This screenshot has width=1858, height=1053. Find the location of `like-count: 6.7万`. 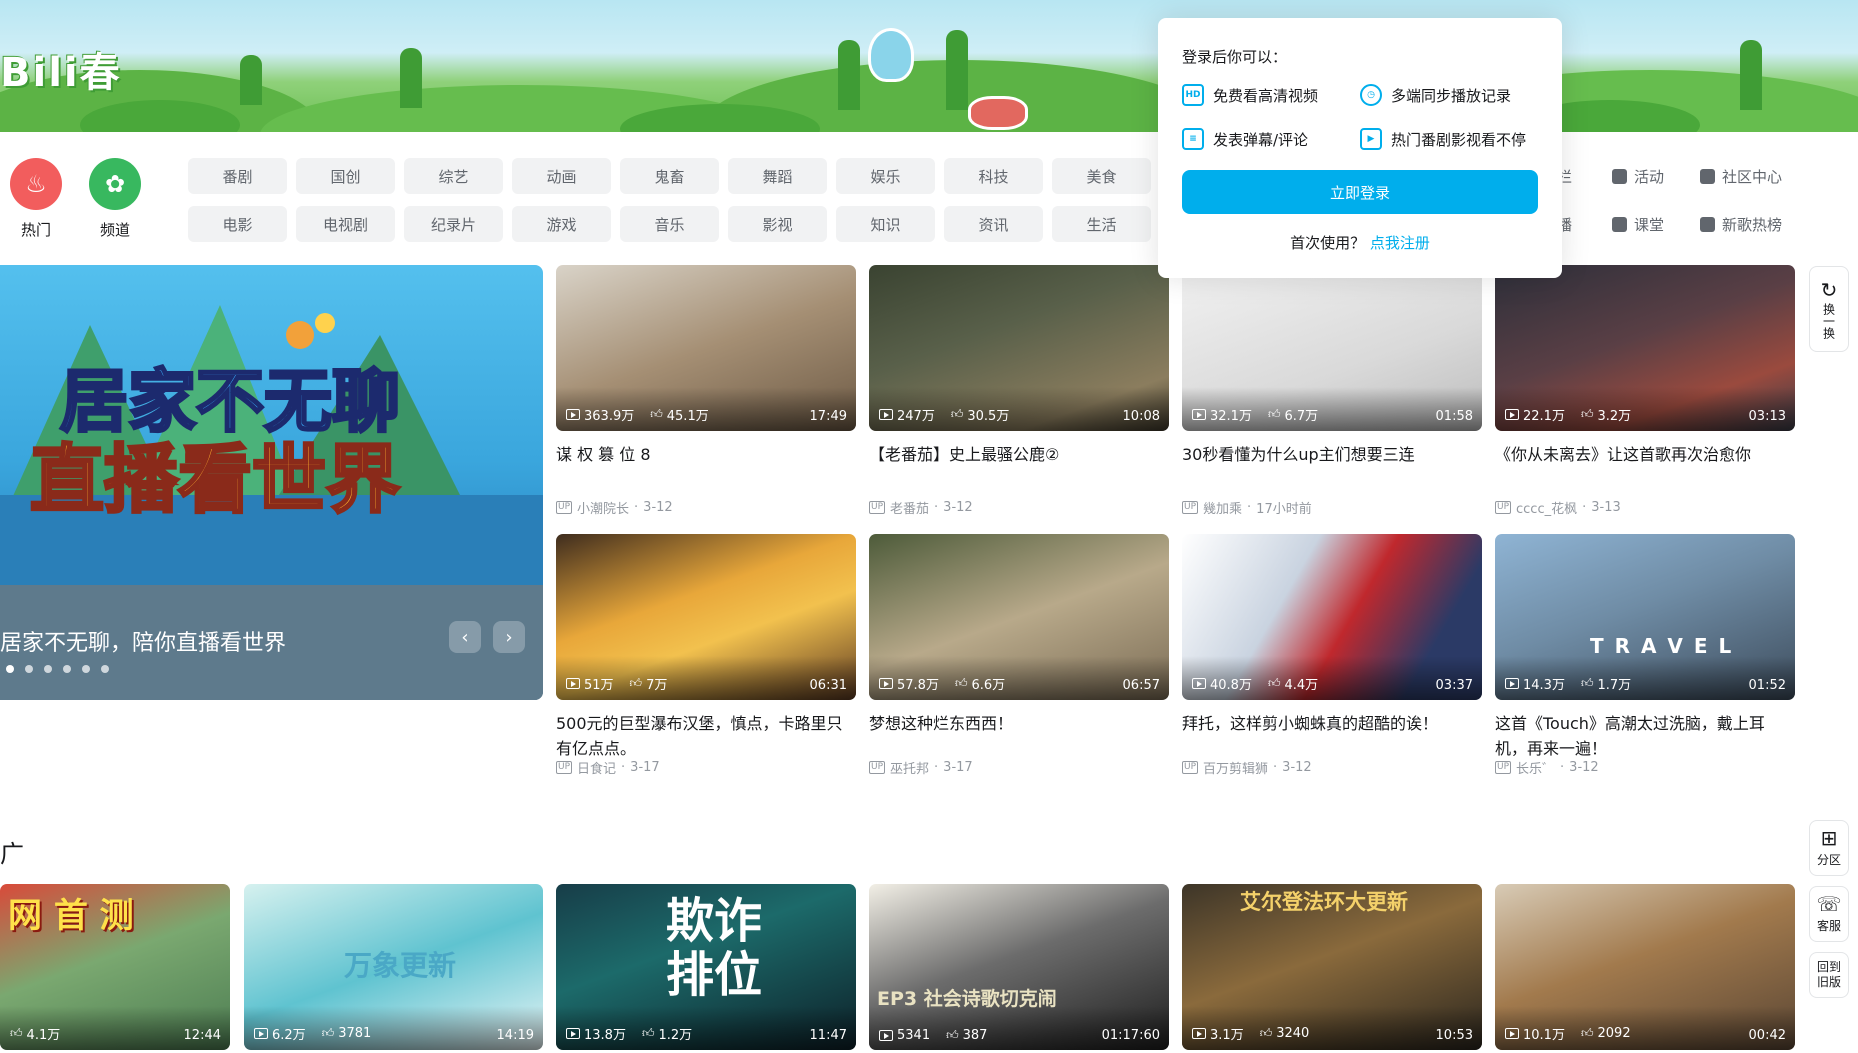

like-count: 6.7万 is located at coordinates (1301, 416).